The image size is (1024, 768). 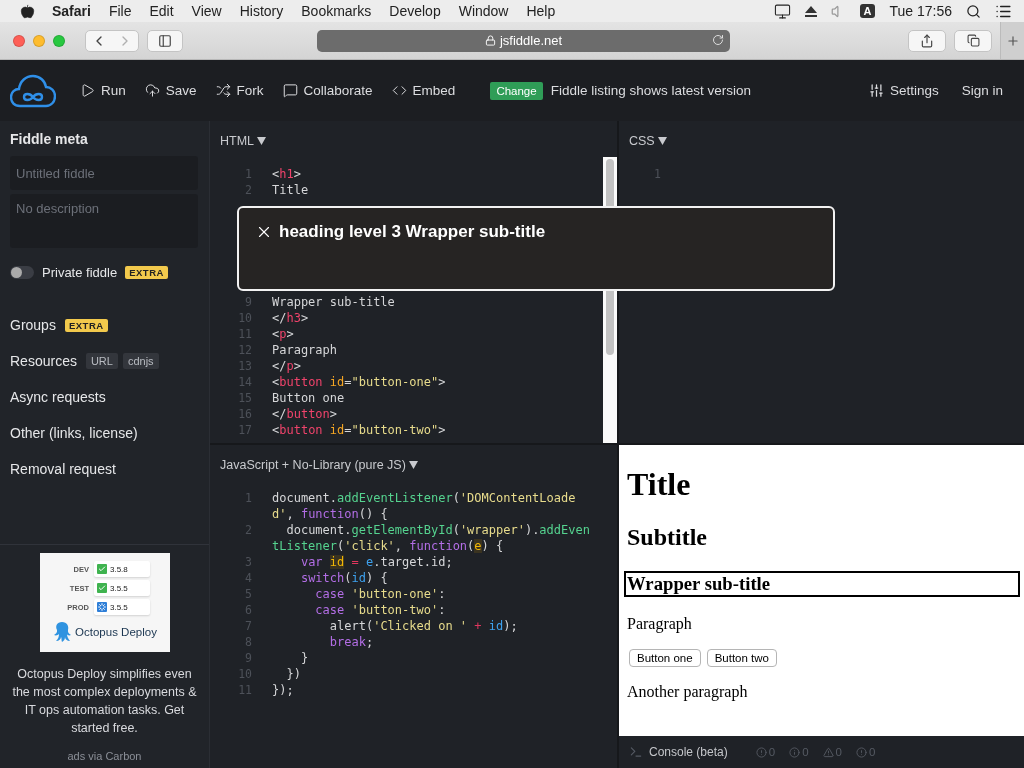 I want to click on display-icon, so click(x=782, y=11).